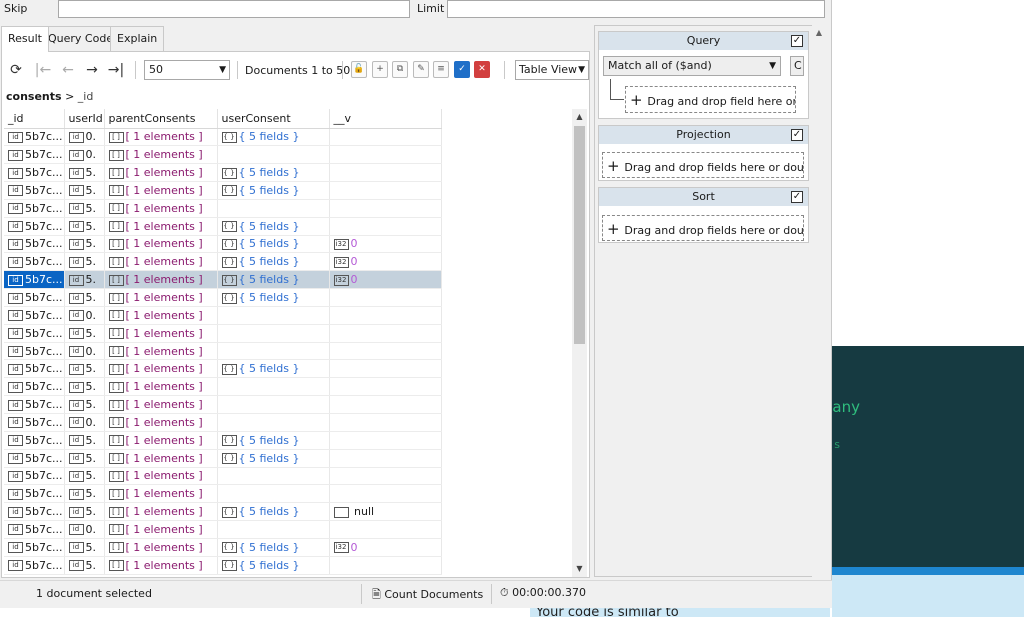 This screenshot has width=1024, height=617. I want to click on column-header-v: __v, so click(385, 119).